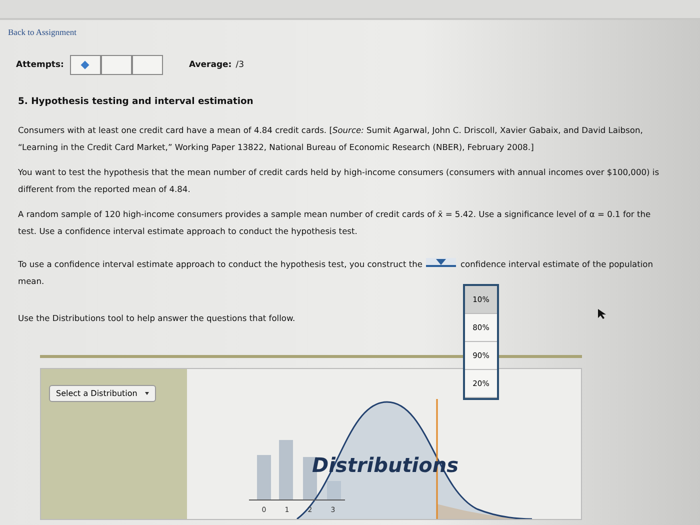 The image size is (700, 525). What do you see at coordinates (331, 139) in the screenshot?
I see `question-paragraph: Consumers with at least one credit card have a mean of 4.84 credit cards. [Source: Sumit Agarwal, John C. Driscoll, Xavier Gabaix, and David Laibson, “Learning in the Credit Card Market,” Working Paper 13822, National Bureau of Economic Research (NBER), February 2008.]` at bounding box center [331, 139].